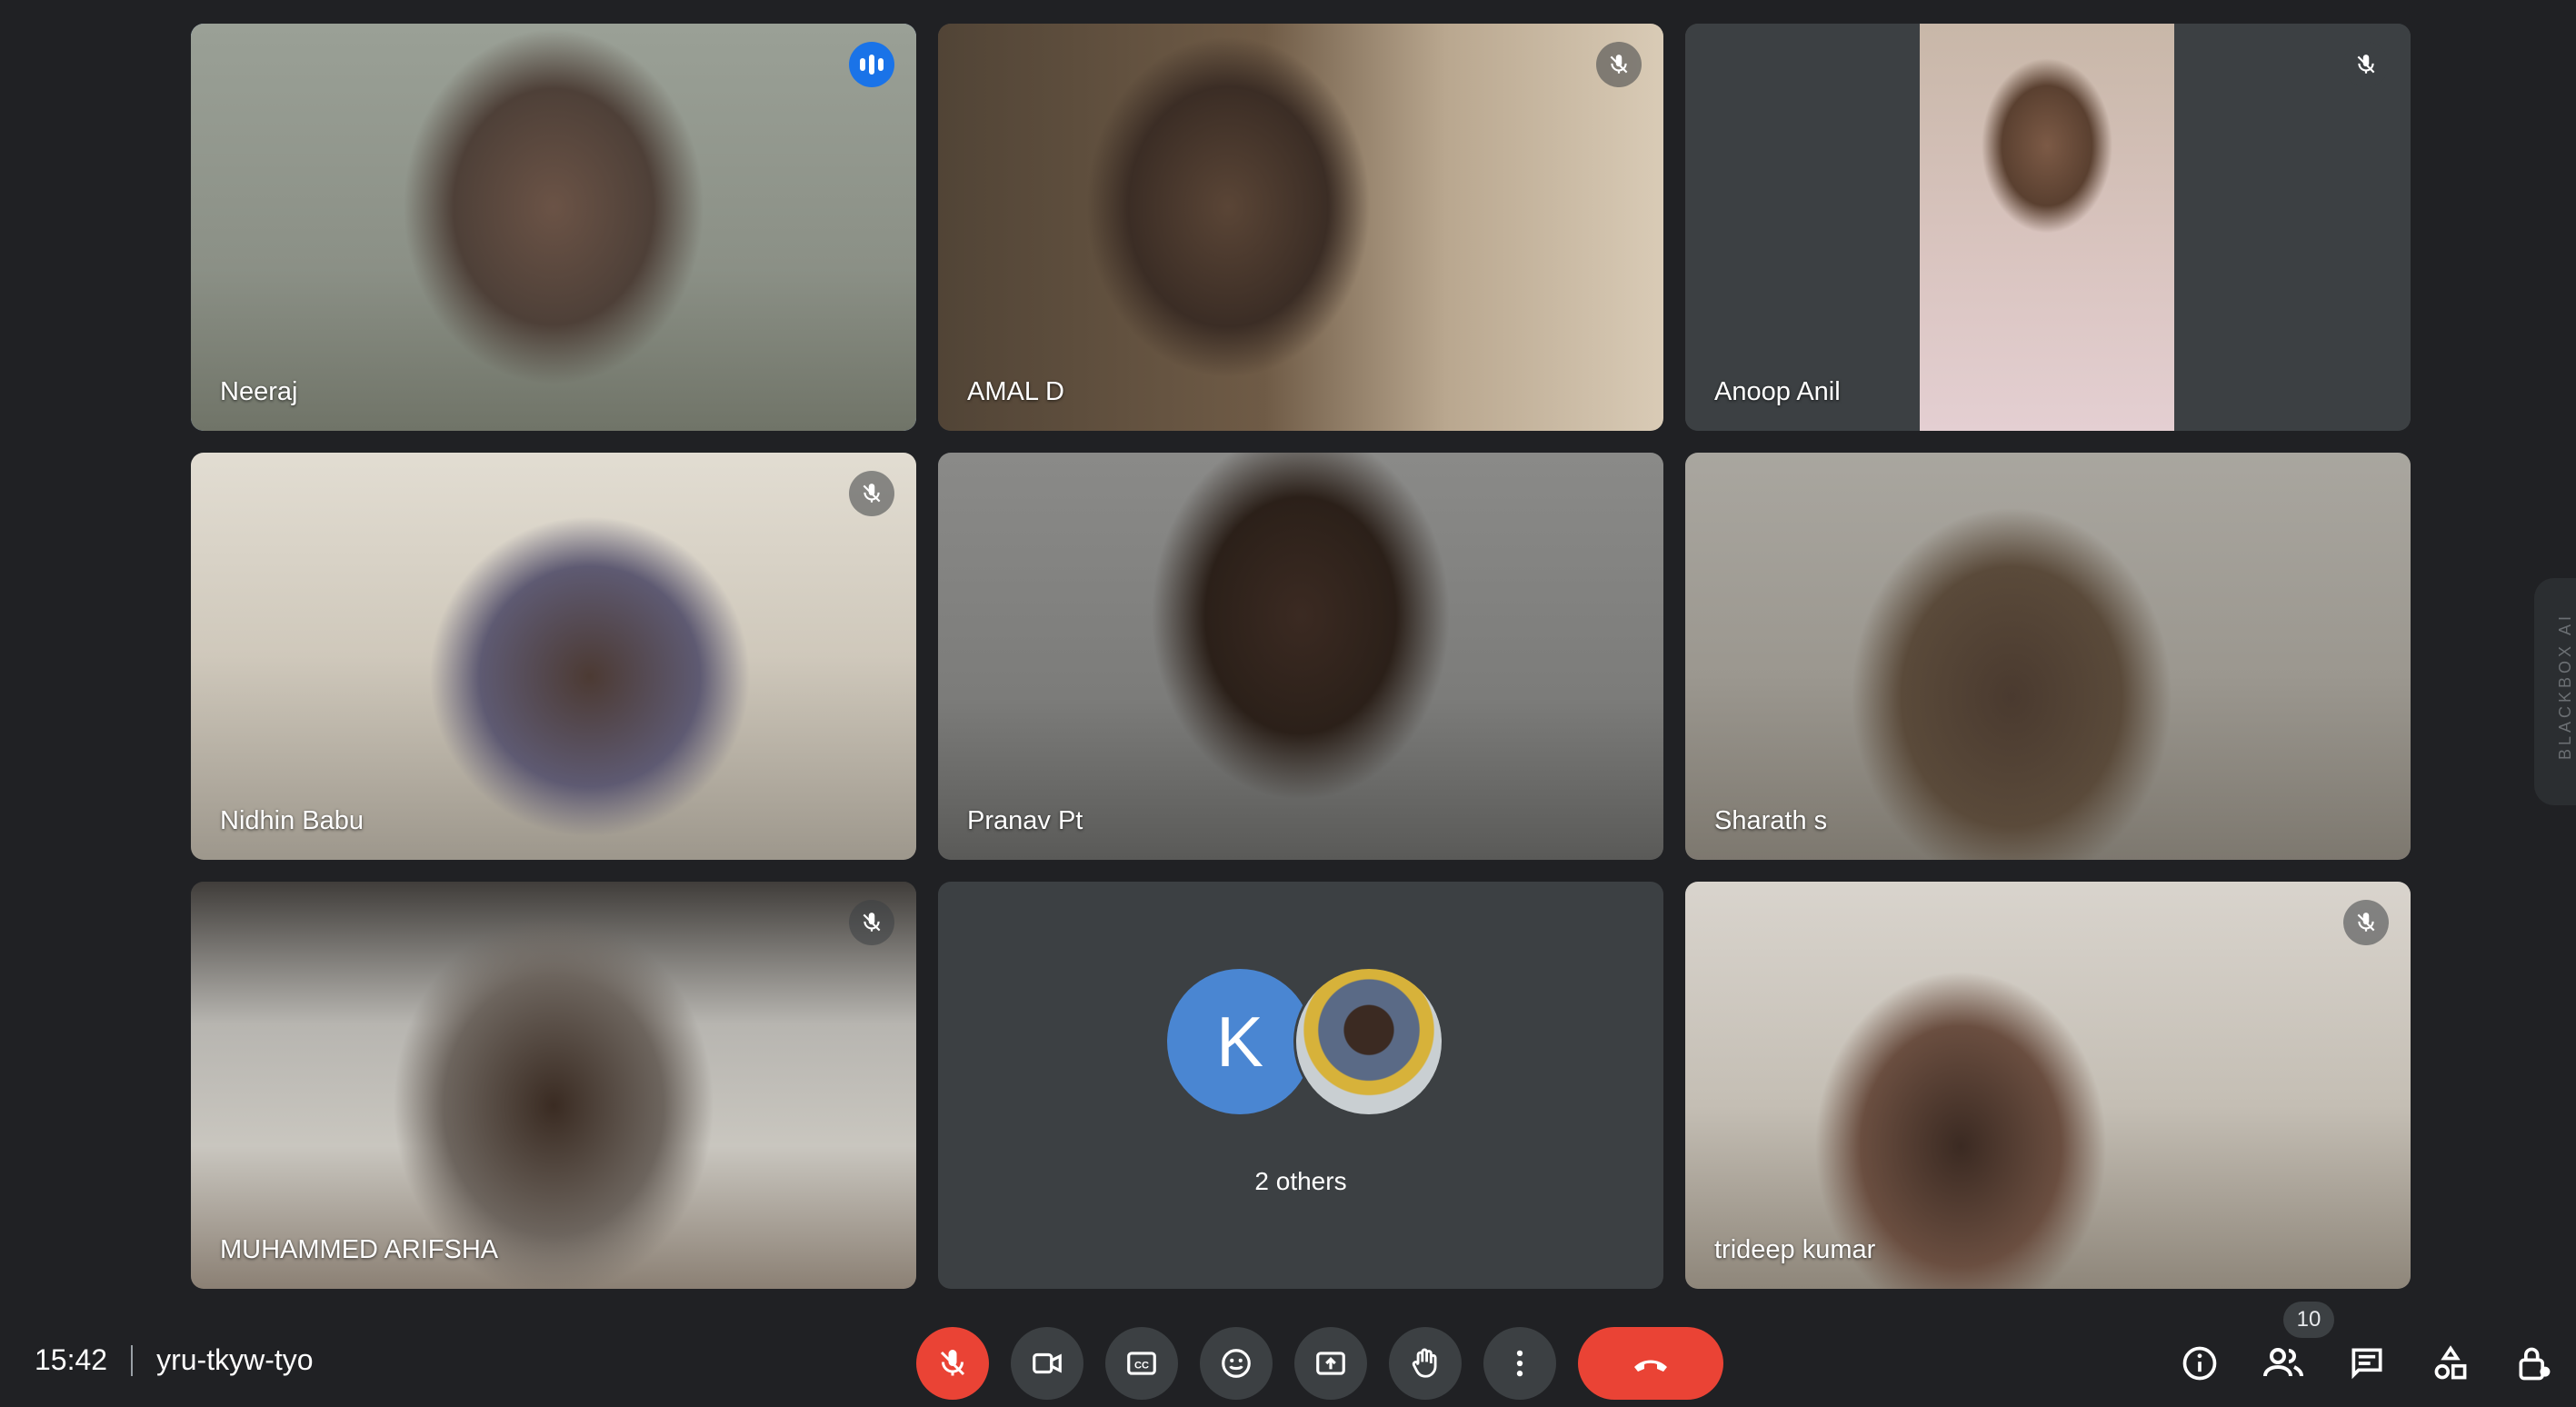 Image resolution: width=2576 pixels, height=1407 pixels. I want to click on meeting-details: 15:42 yru-tkyw-tyo, so click(174, 1360).